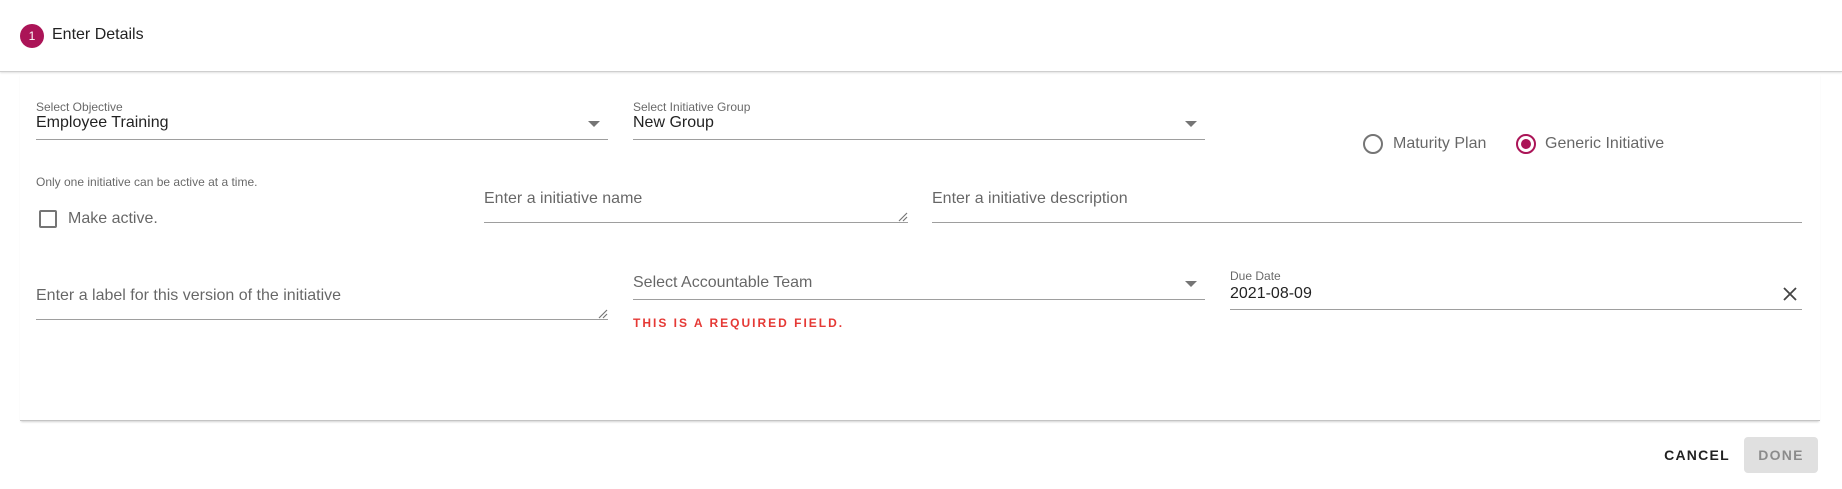 This screenshot has height=489, width=1842. Describe the element at coordinates (32, 36) in the screenshot. I see `step-number-badge: 1` at that location.